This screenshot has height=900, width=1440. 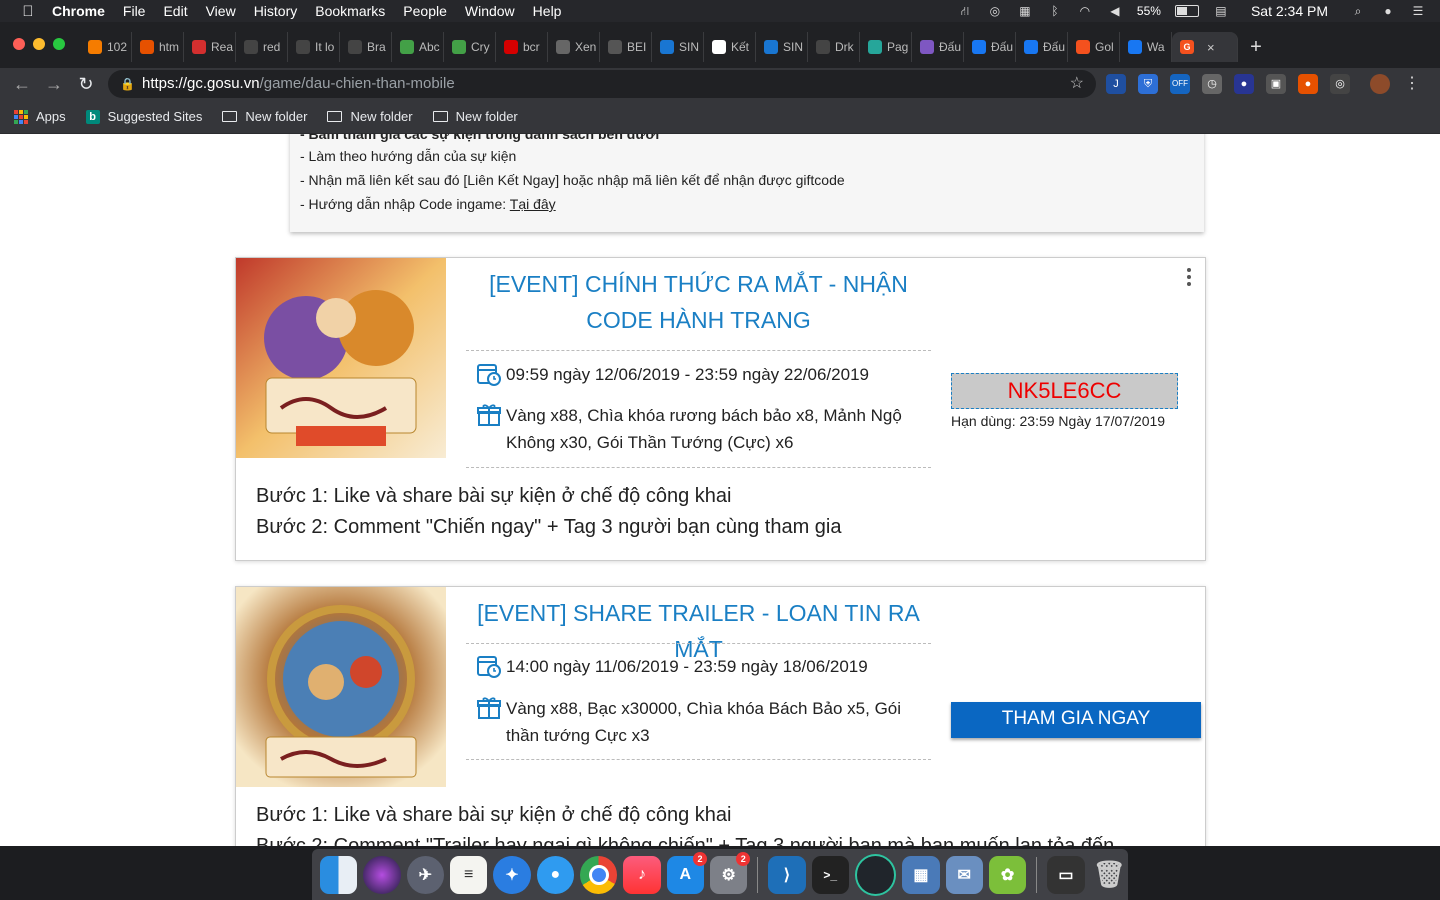 What do you see at coordinates (730, 872) in the screenshot?
I see `system-preferences-icon: ⚙ 2` at bounding box center [730, 872].